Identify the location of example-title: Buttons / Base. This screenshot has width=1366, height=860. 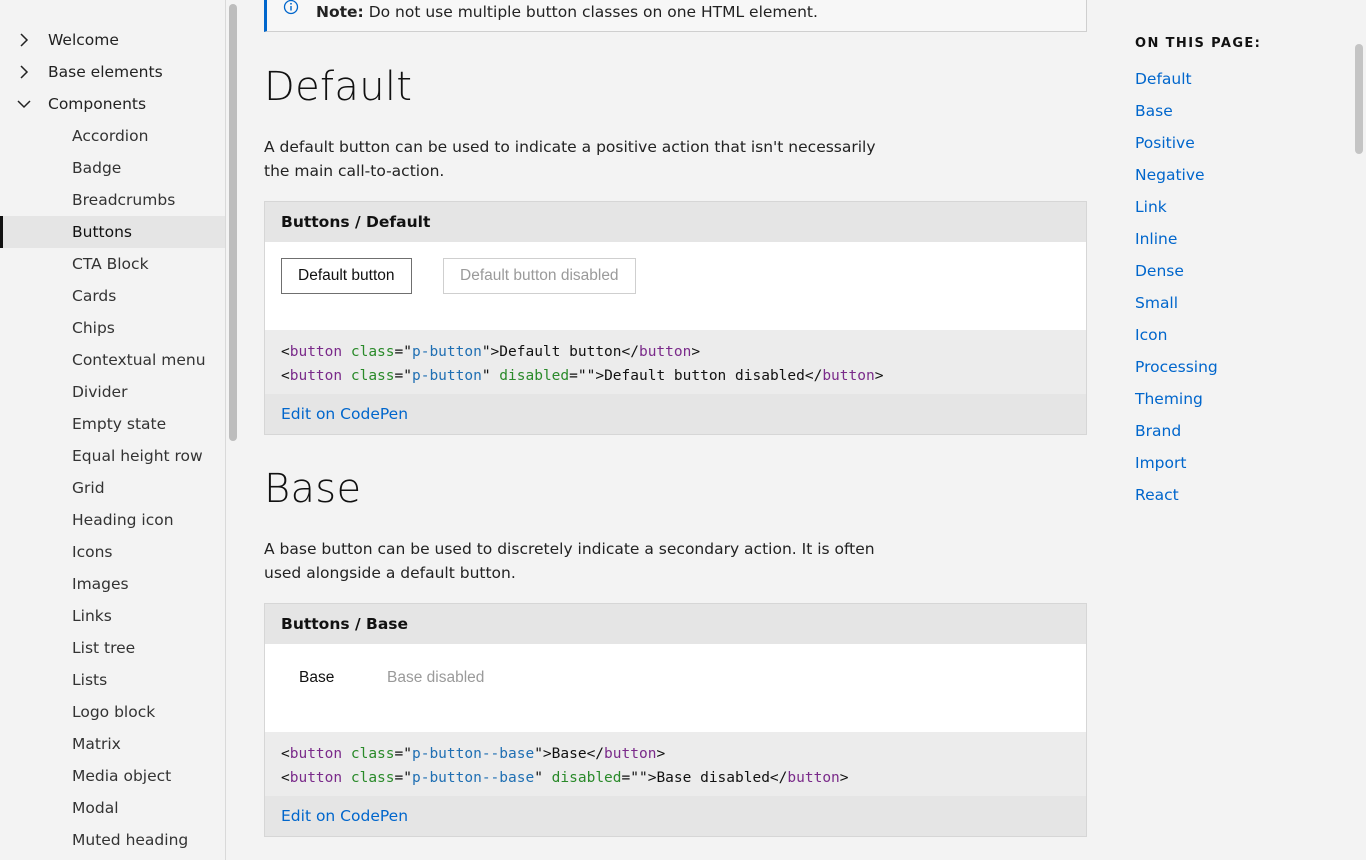
(675, 624).